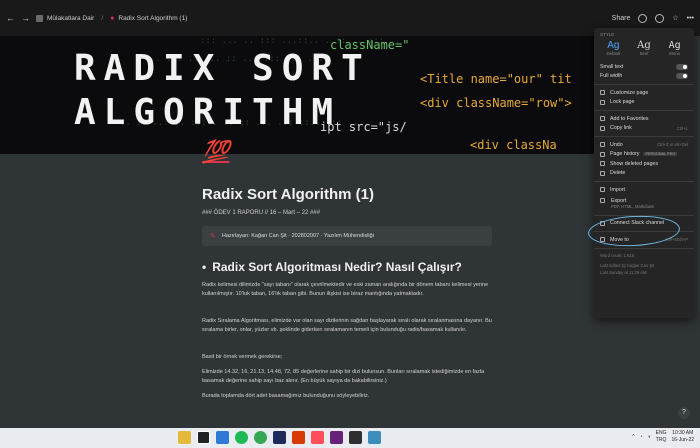  Describe the element at coordinates (618, 173) in the screenshot. I see `menu-item-label: Delete` at that location.